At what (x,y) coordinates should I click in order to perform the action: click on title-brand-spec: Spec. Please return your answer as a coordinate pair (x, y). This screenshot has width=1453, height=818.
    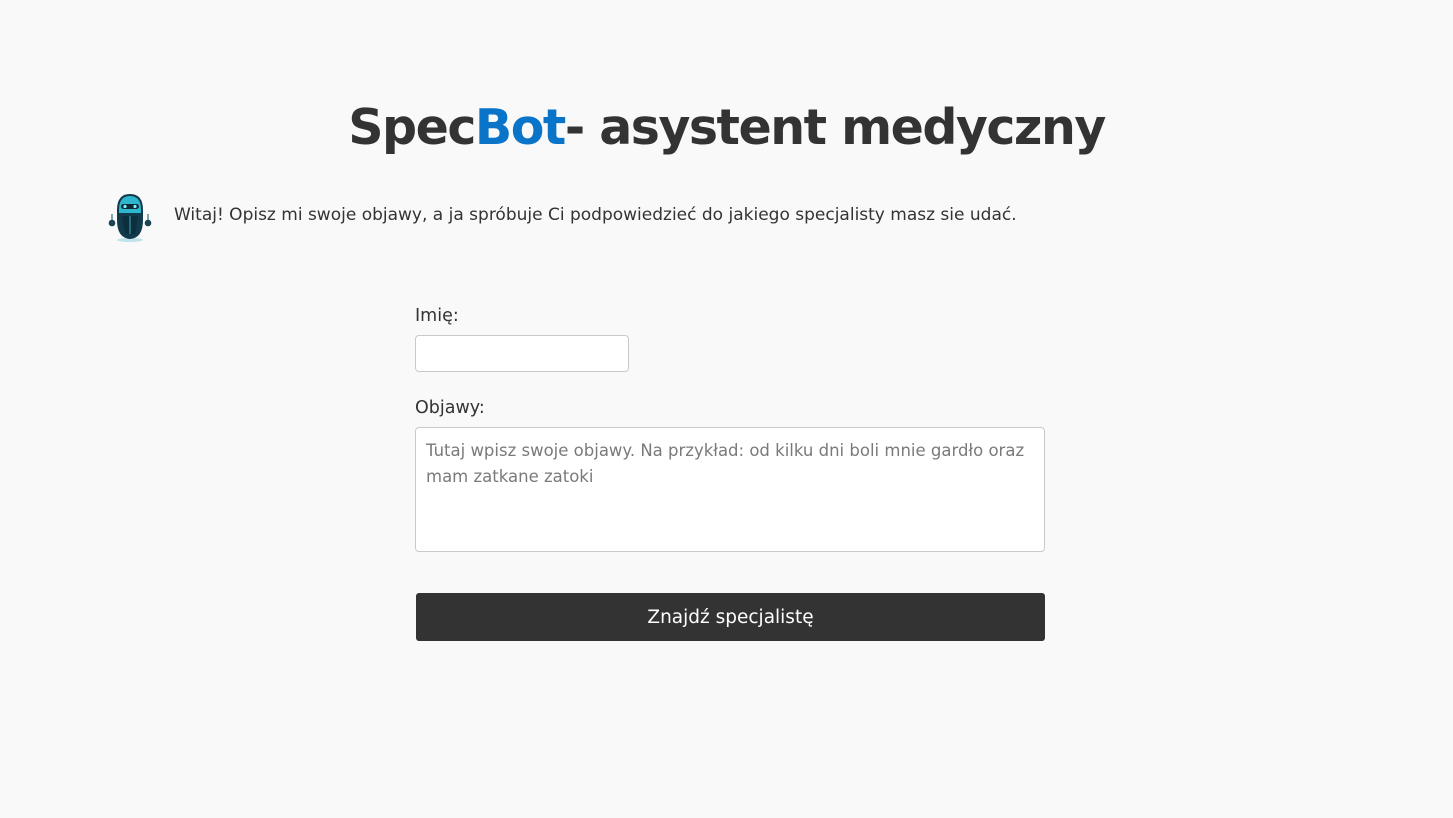
    Looking at the image, I should click on (412, 127).